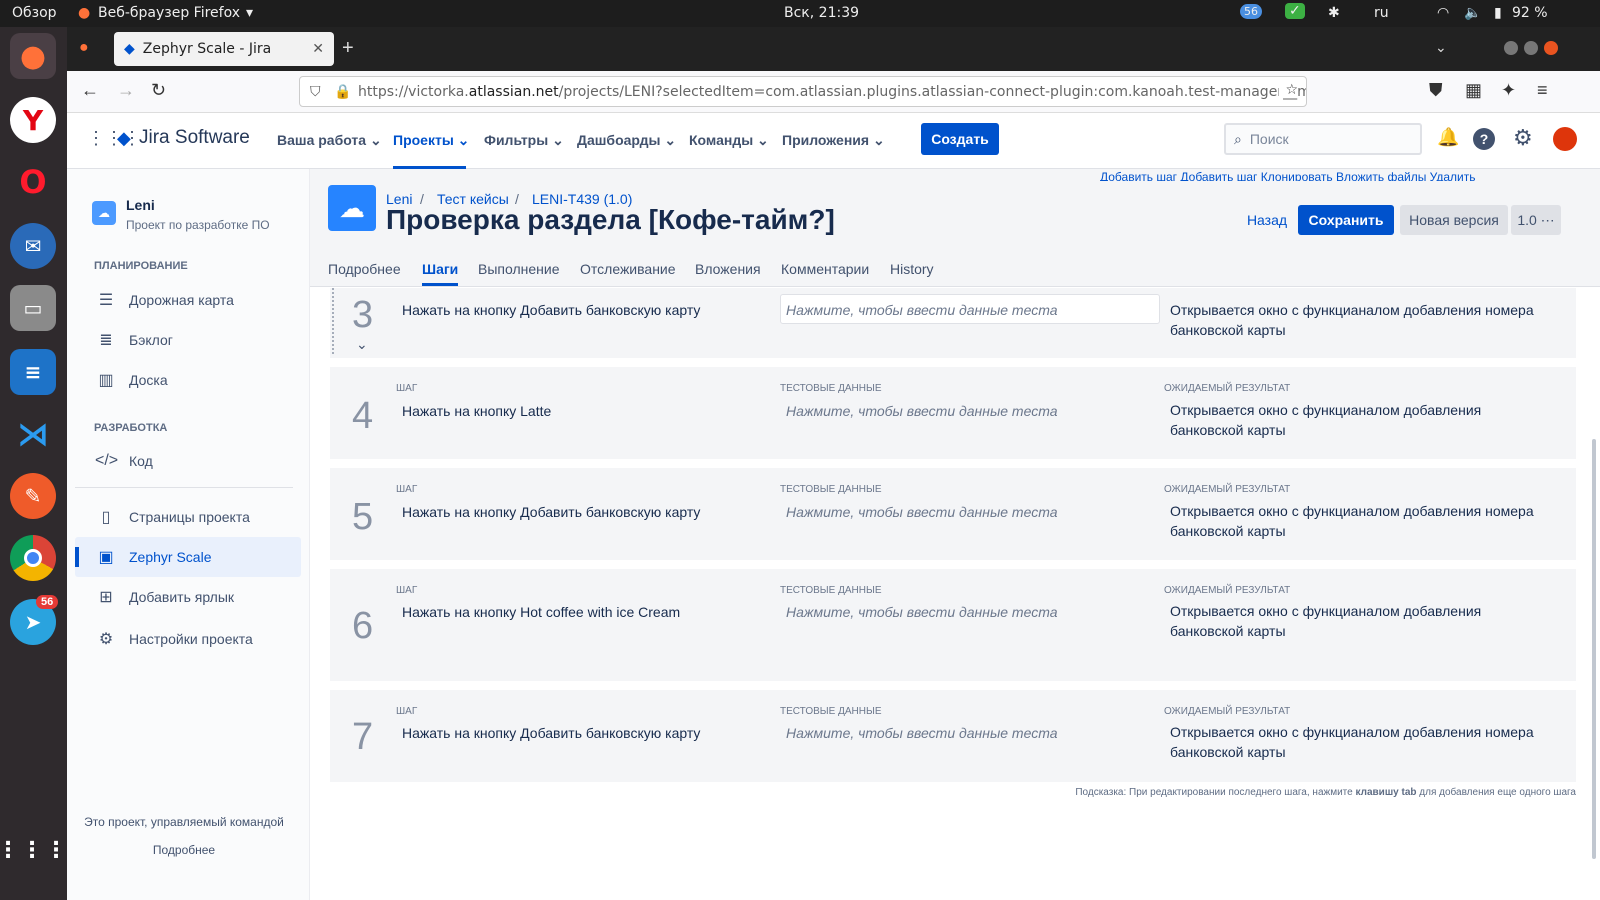  Describe the element at coordinates (440, 269) in the screenshot. I see `tab-steps: Шаги` at that location.